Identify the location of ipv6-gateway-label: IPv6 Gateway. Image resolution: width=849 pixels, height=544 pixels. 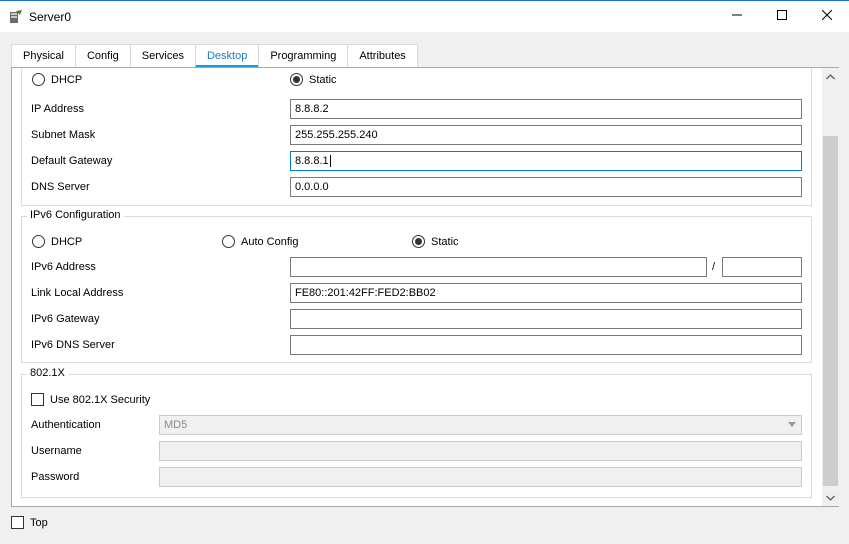
(65, 319).